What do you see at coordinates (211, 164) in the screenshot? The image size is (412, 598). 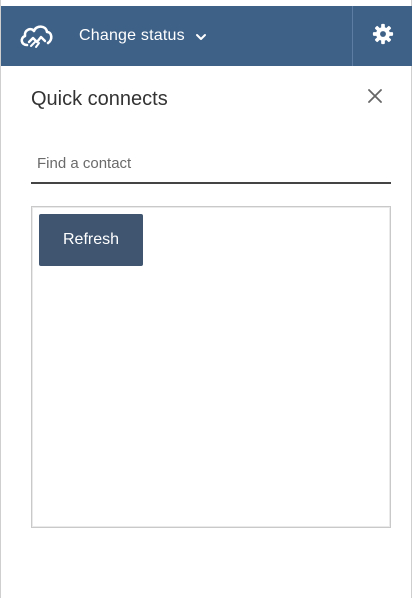 I see `find-contact-input` at bounding box center [211, 164].